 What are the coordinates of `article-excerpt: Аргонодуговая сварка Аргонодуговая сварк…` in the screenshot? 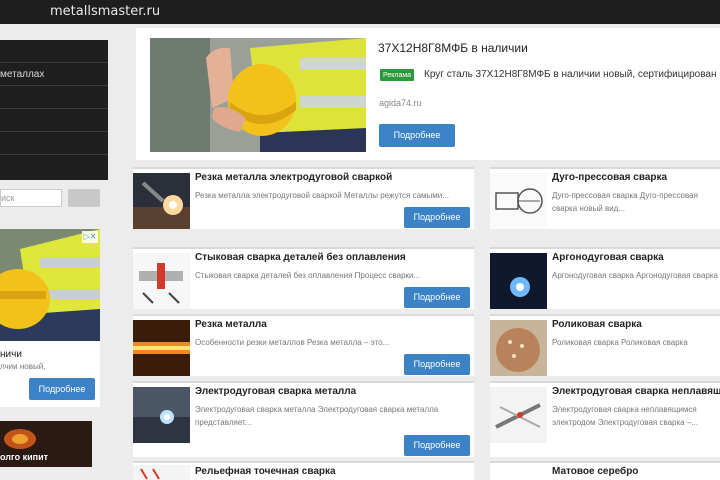 It's located at (635, 275).